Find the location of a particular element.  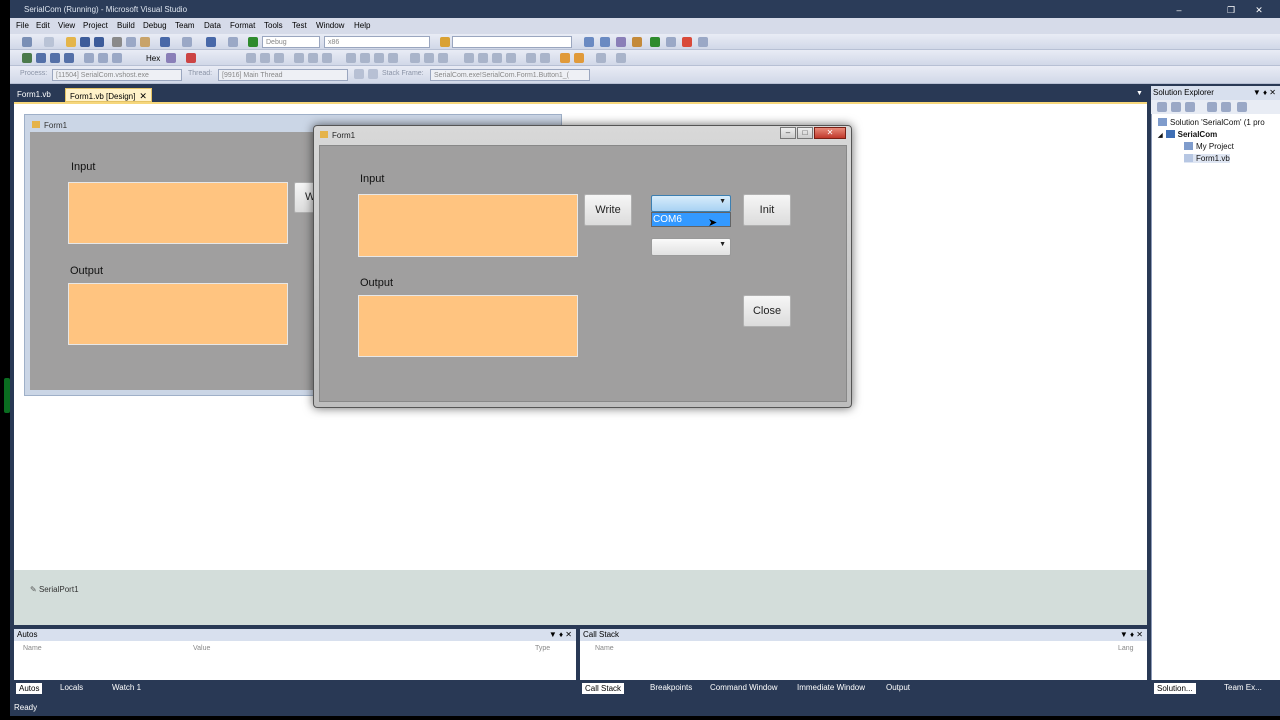

send-to-back-icon is located at coordinates (579, 58).